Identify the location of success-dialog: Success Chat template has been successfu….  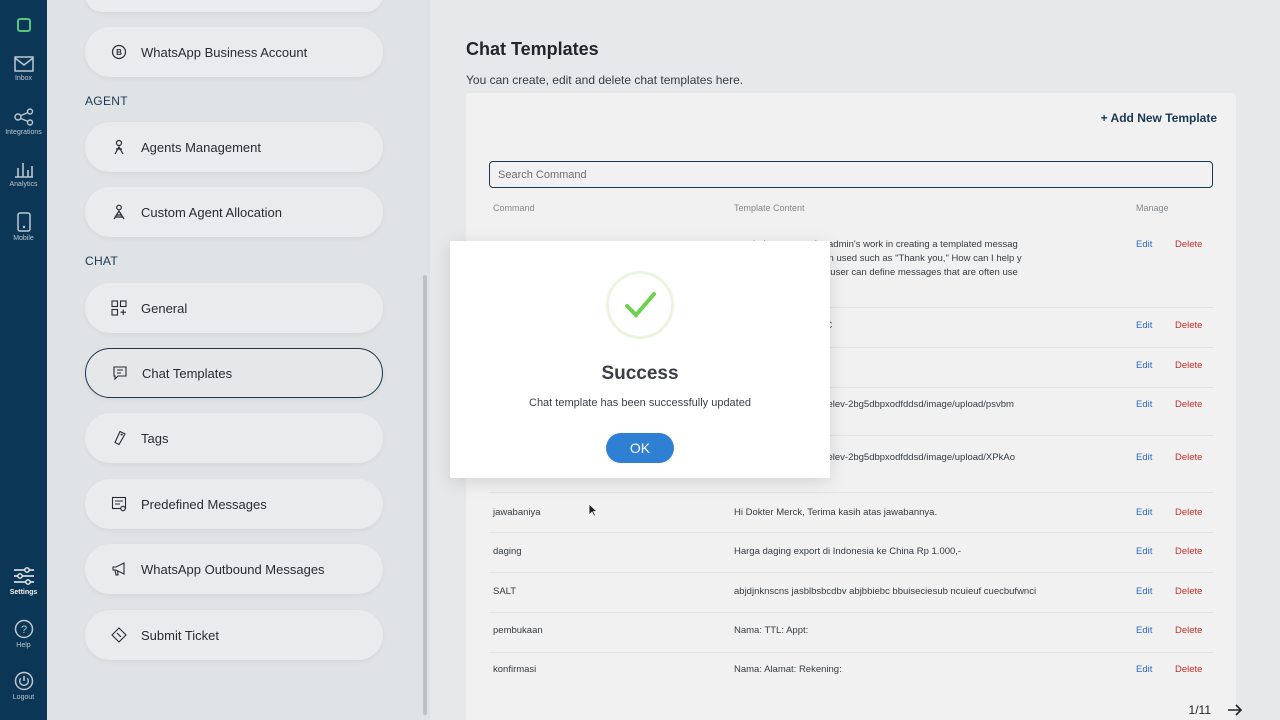
(640, 359).